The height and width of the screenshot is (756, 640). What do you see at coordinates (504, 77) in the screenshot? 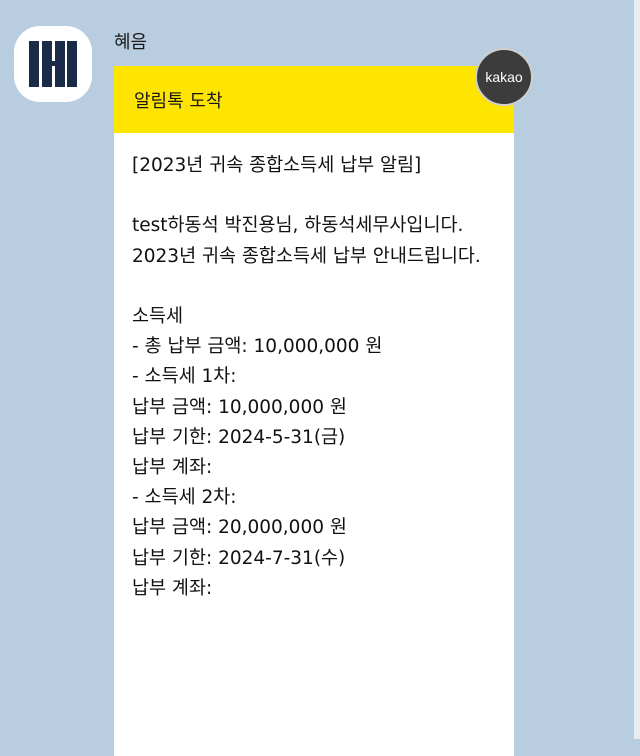
I see `kakao-badge-icon: kakao` at bounding box center [504, 77].